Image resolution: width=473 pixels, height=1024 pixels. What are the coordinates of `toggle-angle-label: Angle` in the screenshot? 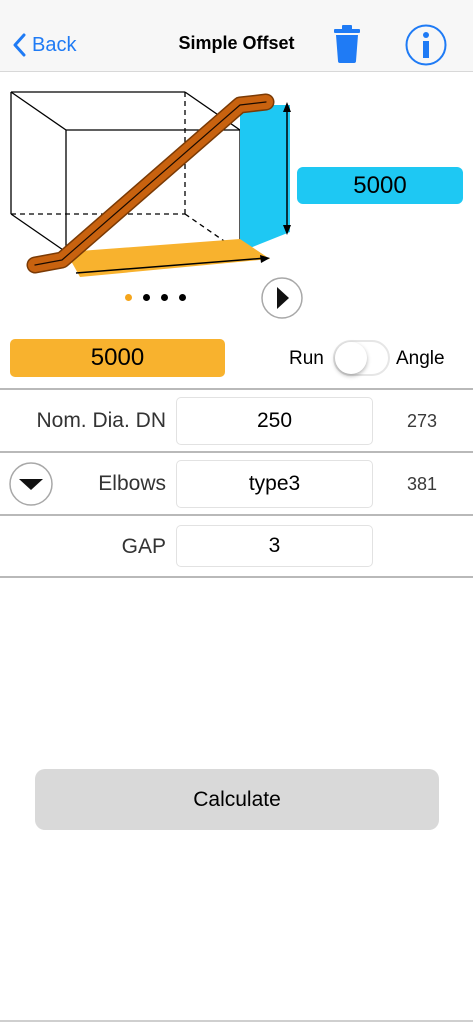 It's located at (420, 358).